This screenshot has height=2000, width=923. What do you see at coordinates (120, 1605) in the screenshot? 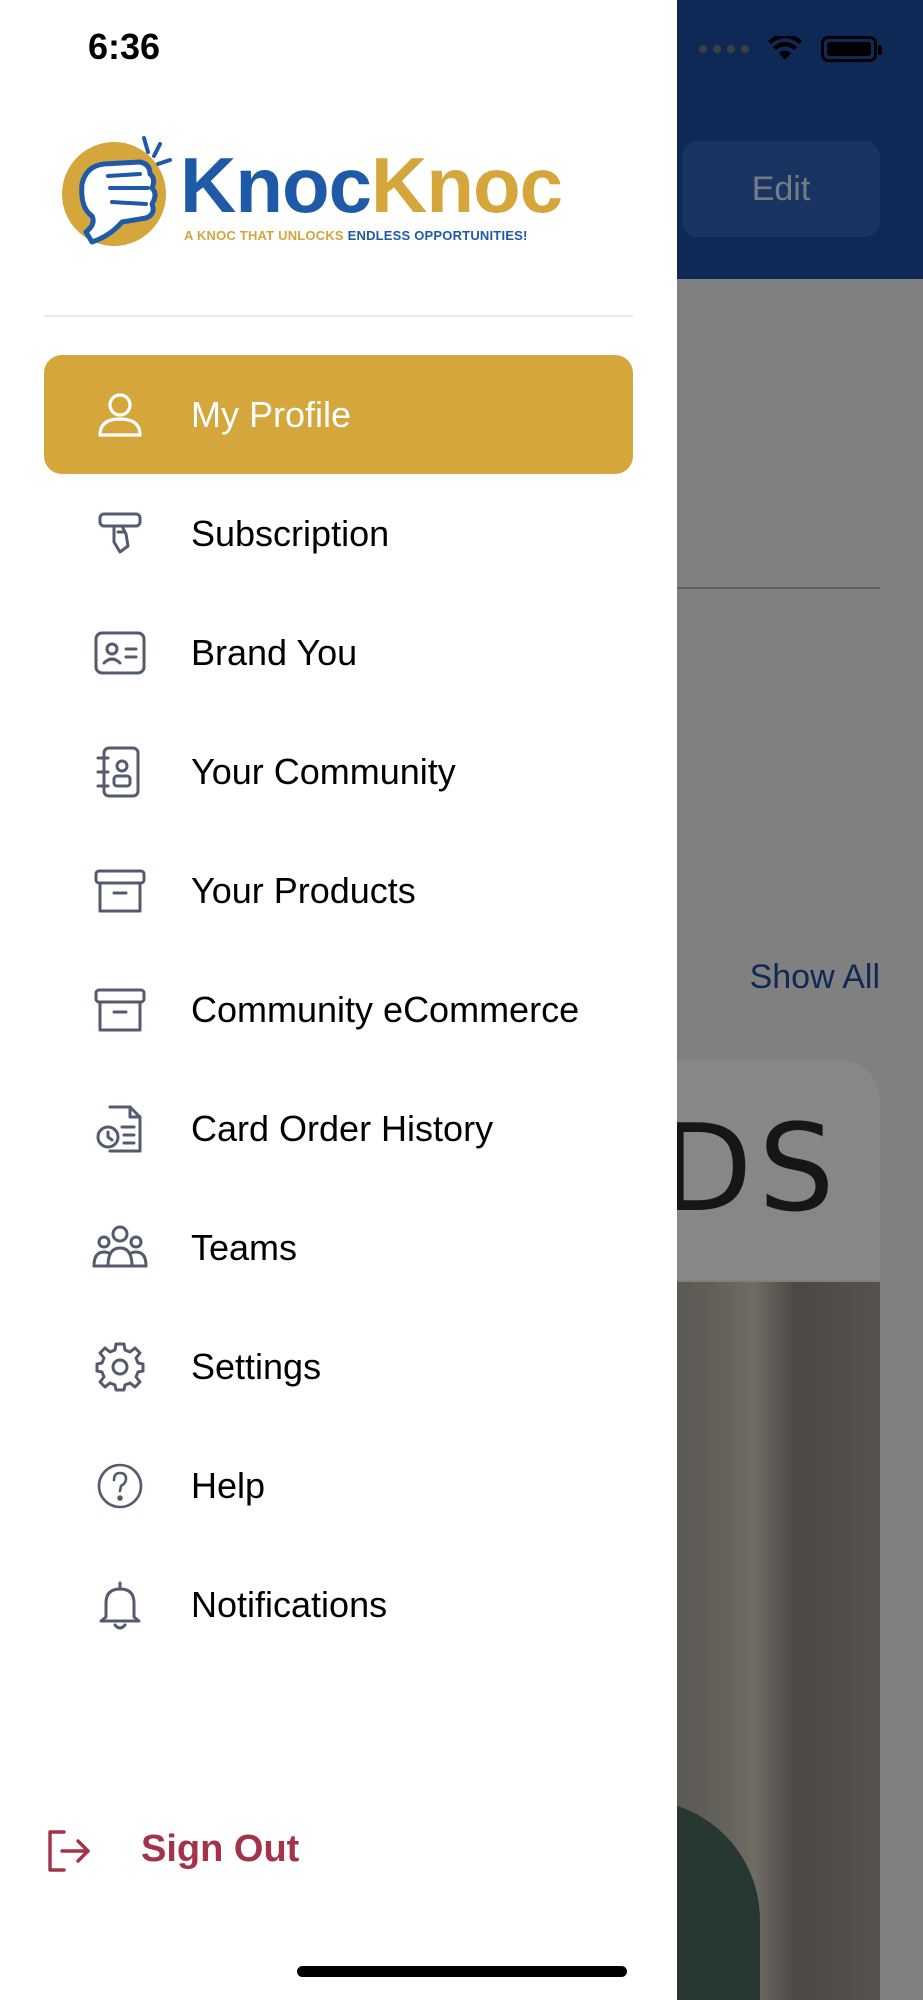
I see `bell-icon` at bounding box center [120, 1605].